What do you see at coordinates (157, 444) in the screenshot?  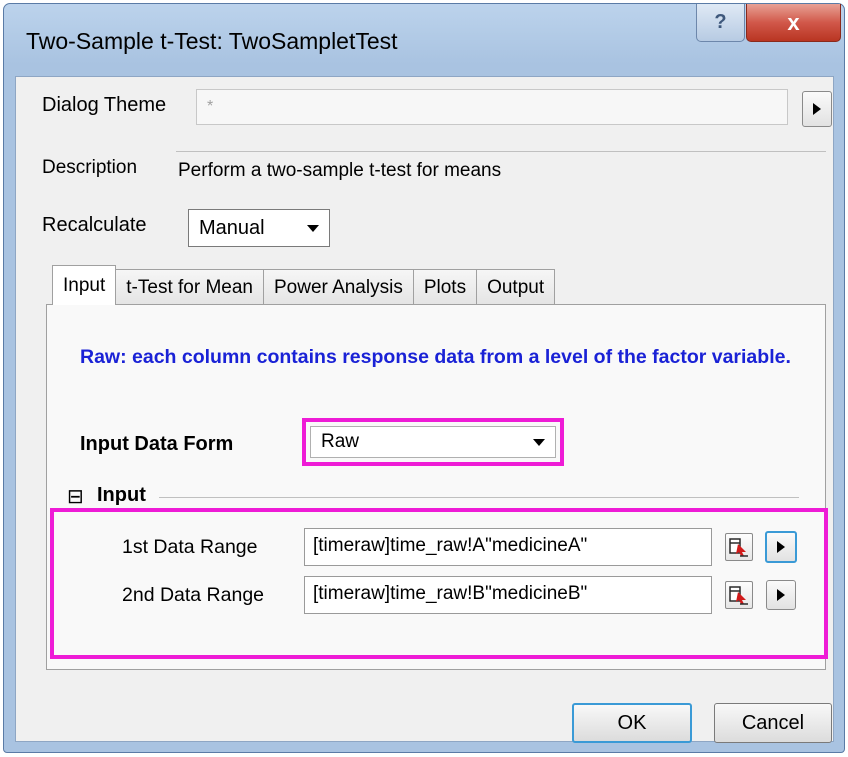 I see `input-data-form-label: Input Data Form` at bounding box center [157, 444].